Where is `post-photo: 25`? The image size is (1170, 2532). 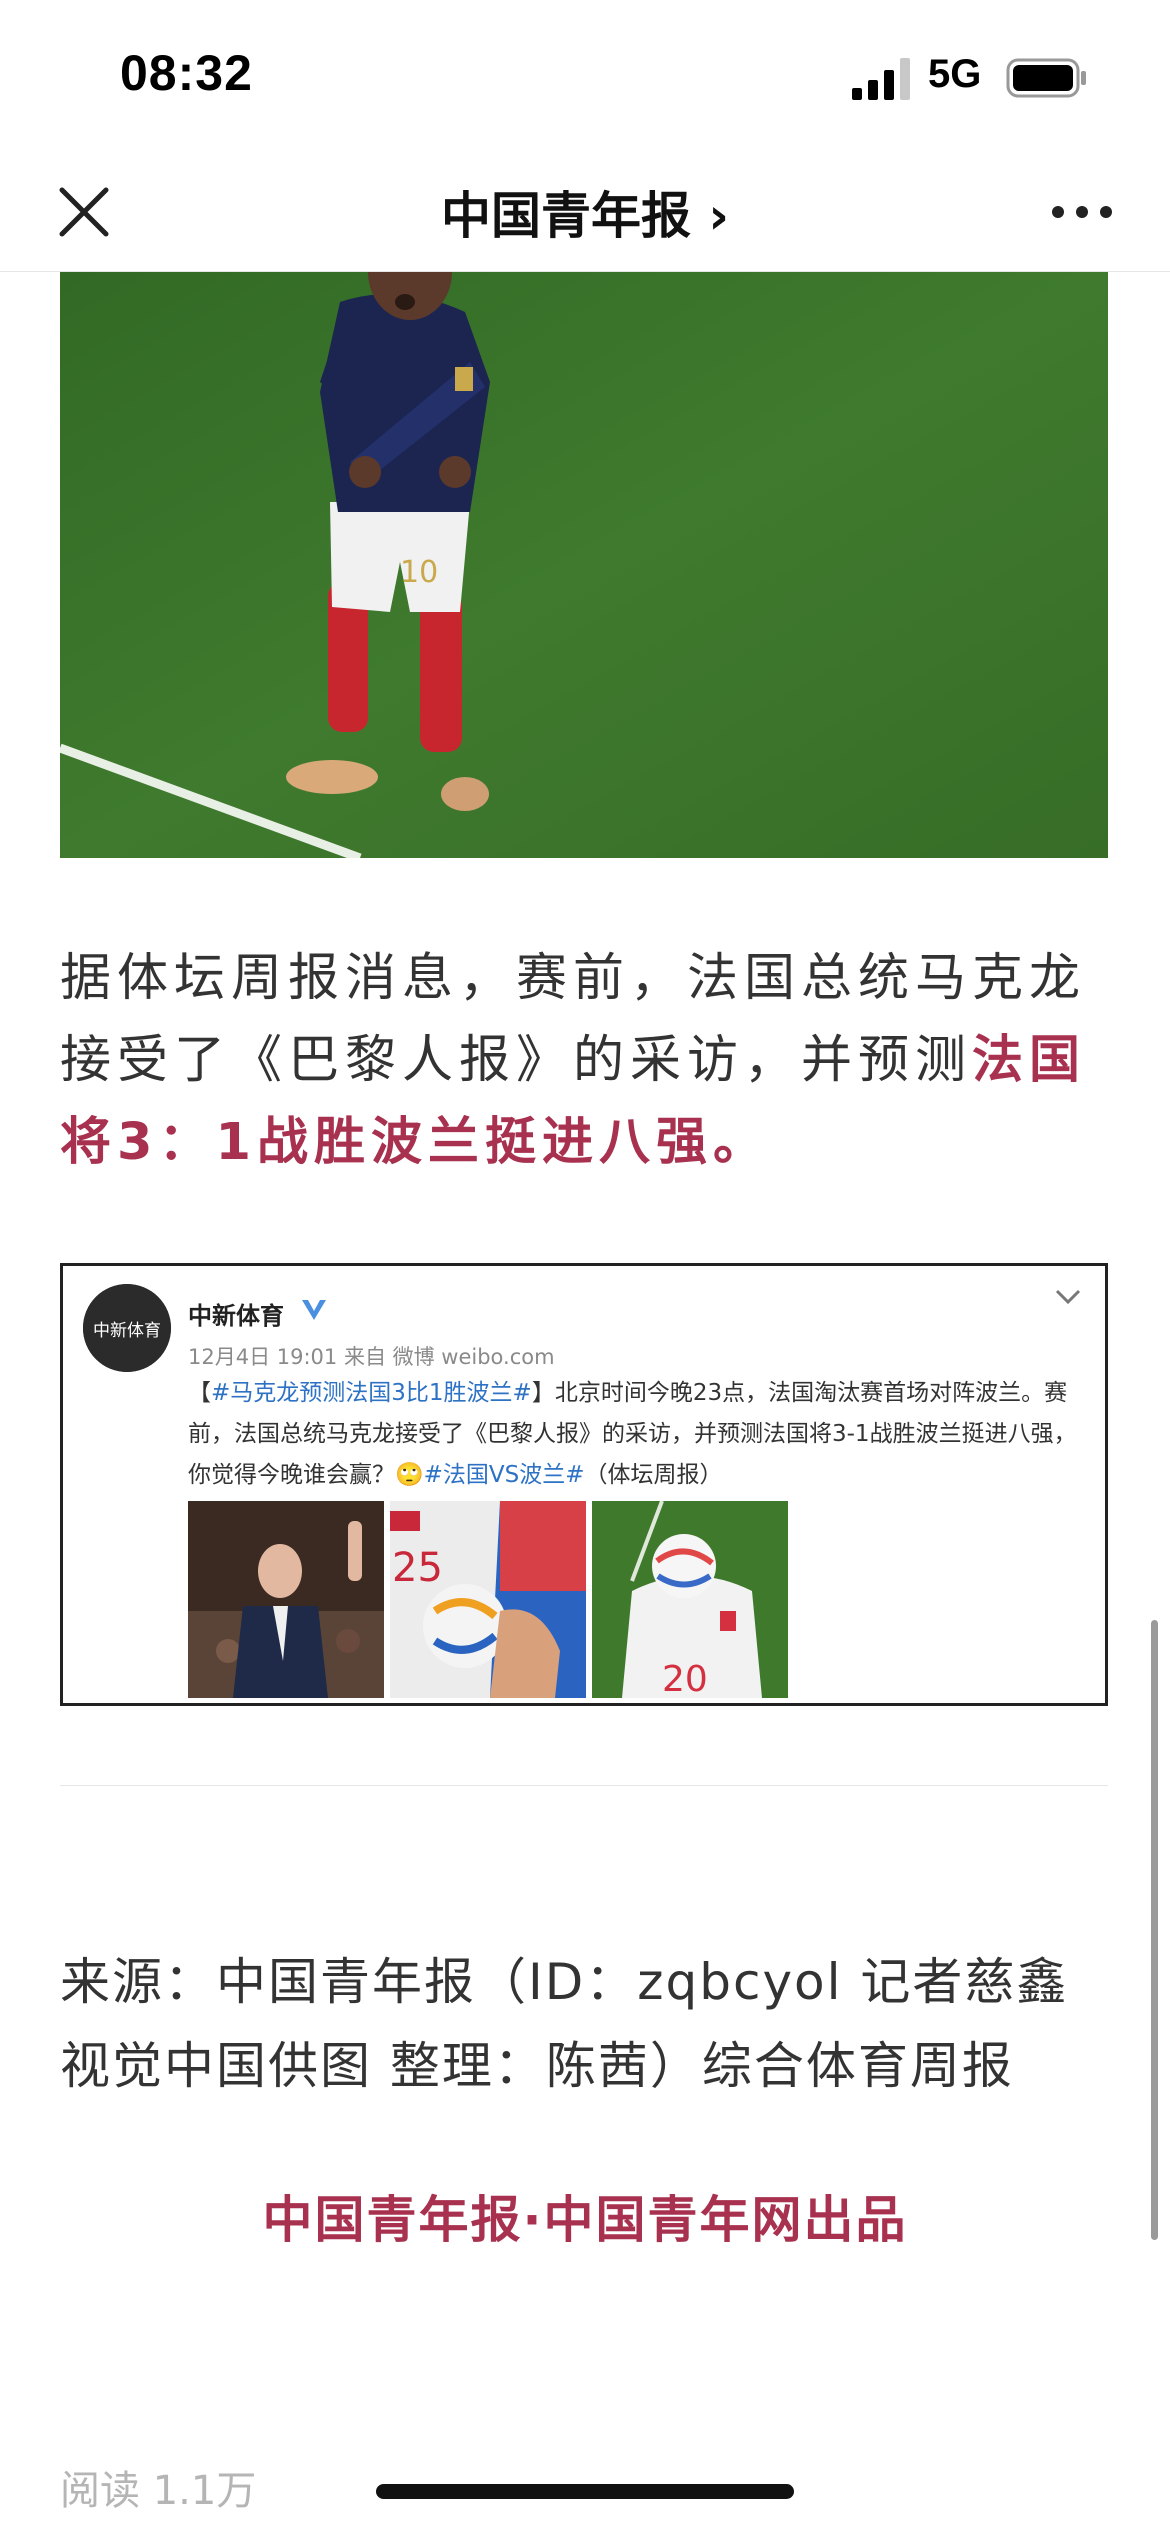
post-photo: 25 is located at coordinates (488, 1599).